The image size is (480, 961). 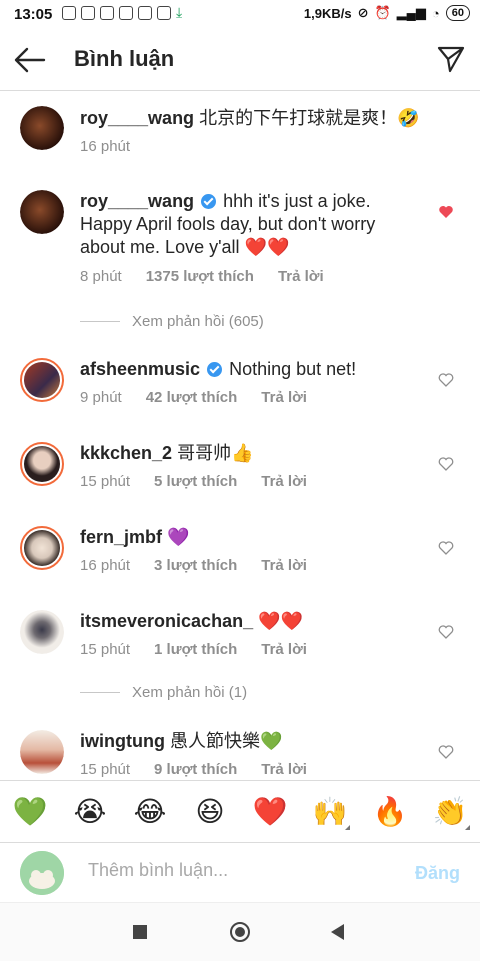 What do you see at coordinates (387, 13) in the screenshot?
I see `status-right: 1,9KB/s ⊘ ⏰ ▂▄▆ ◔ 60` at bounding box center [387, 13].